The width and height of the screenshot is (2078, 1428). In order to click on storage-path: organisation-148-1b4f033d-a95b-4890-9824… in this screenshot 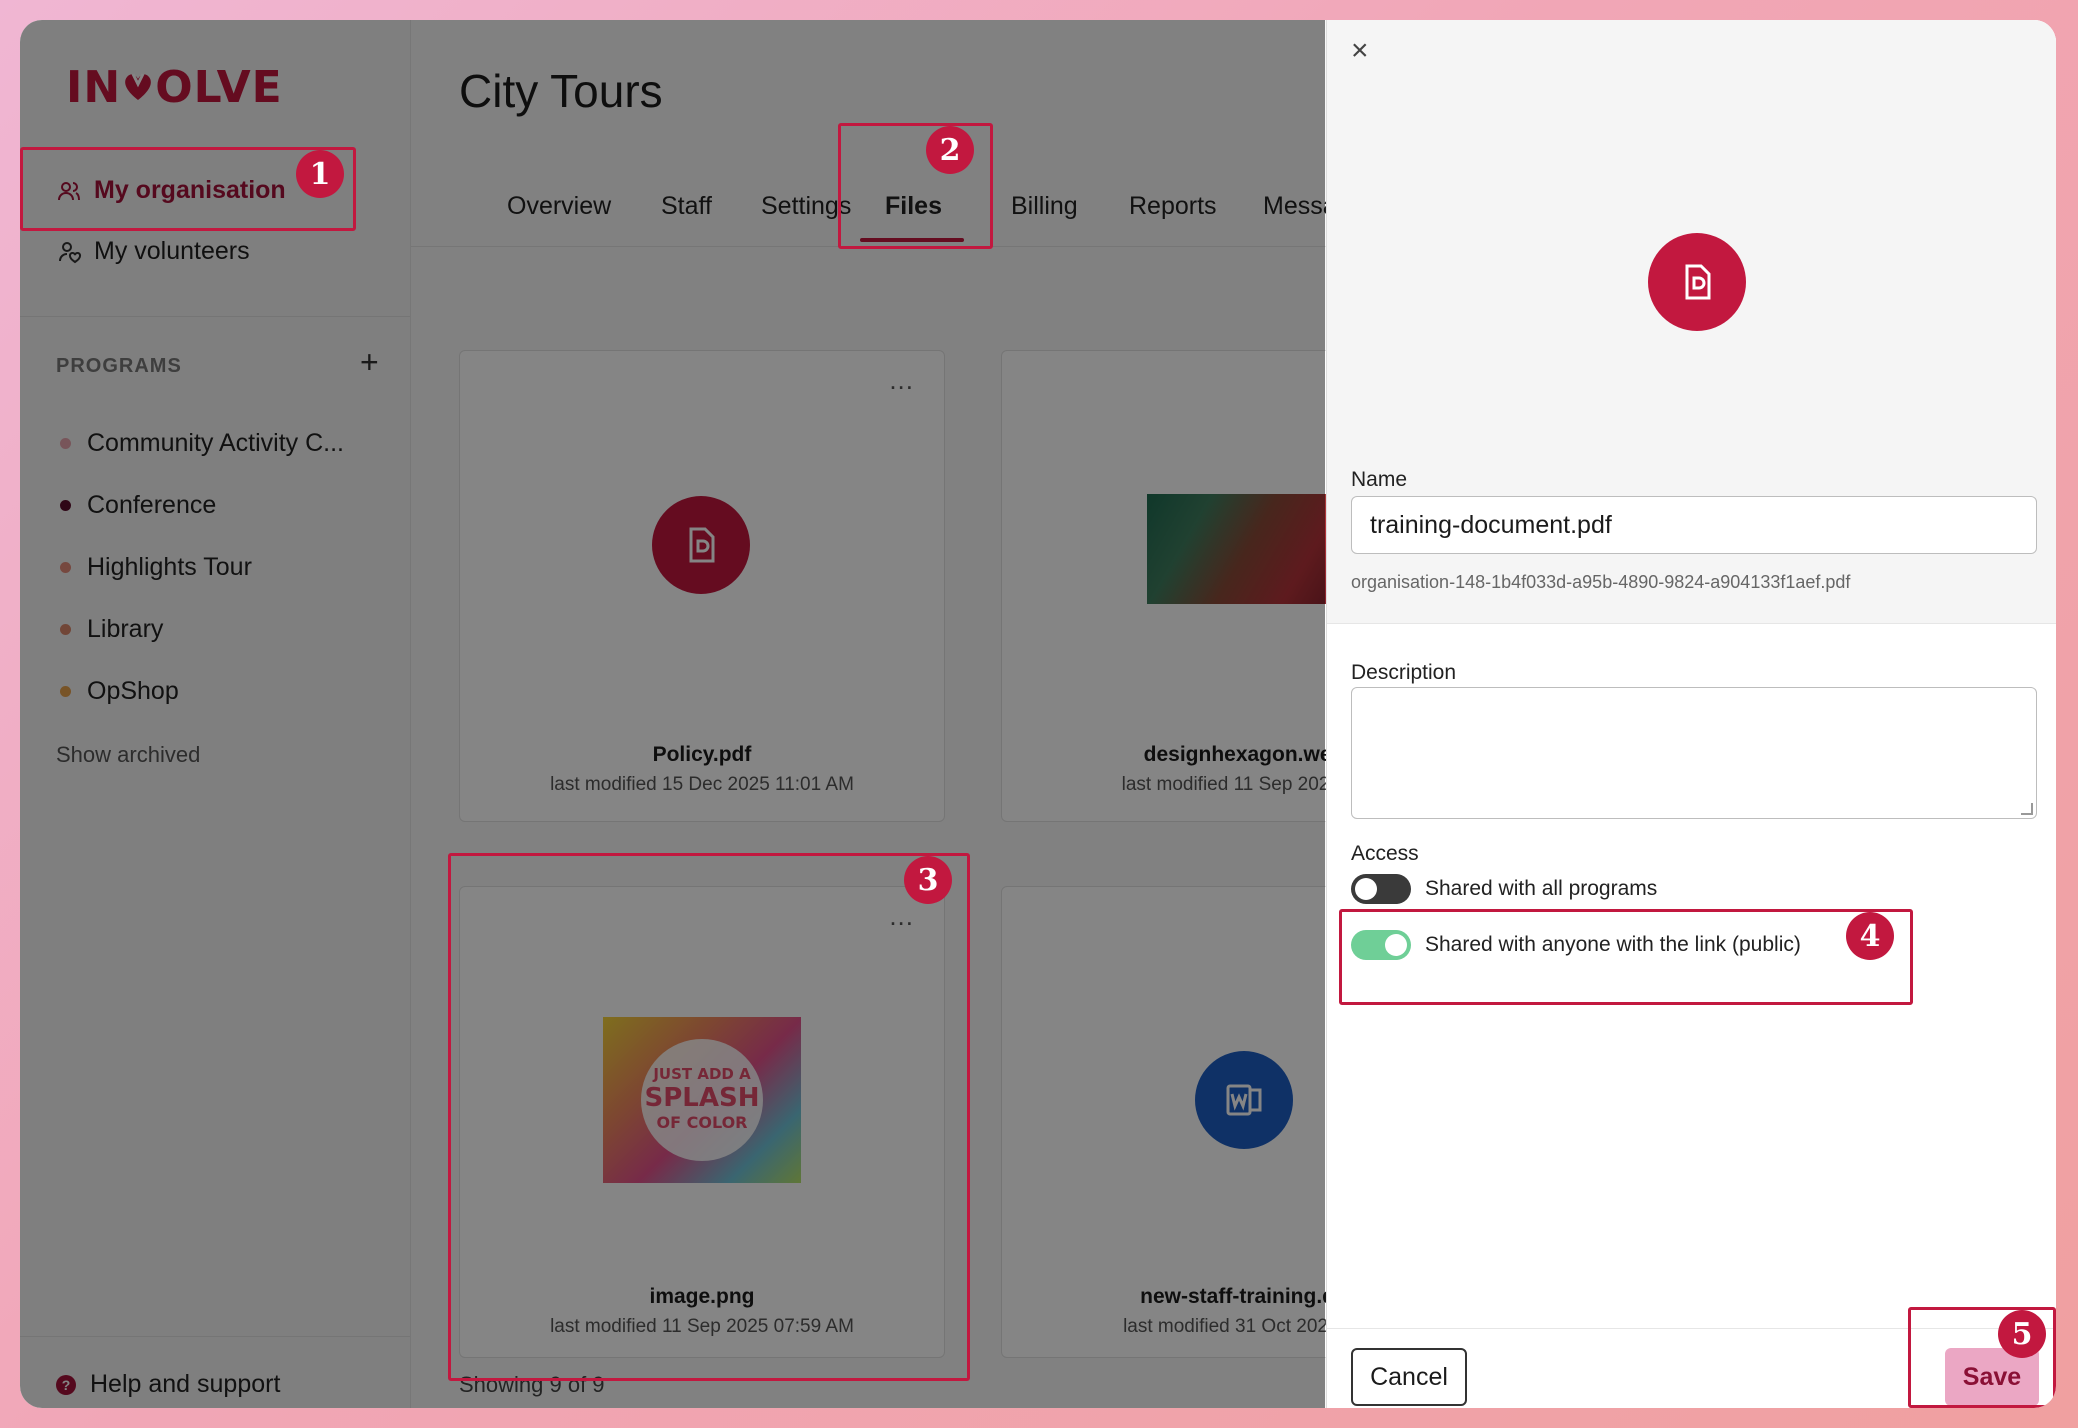, I will do `click(1601, 582)`.